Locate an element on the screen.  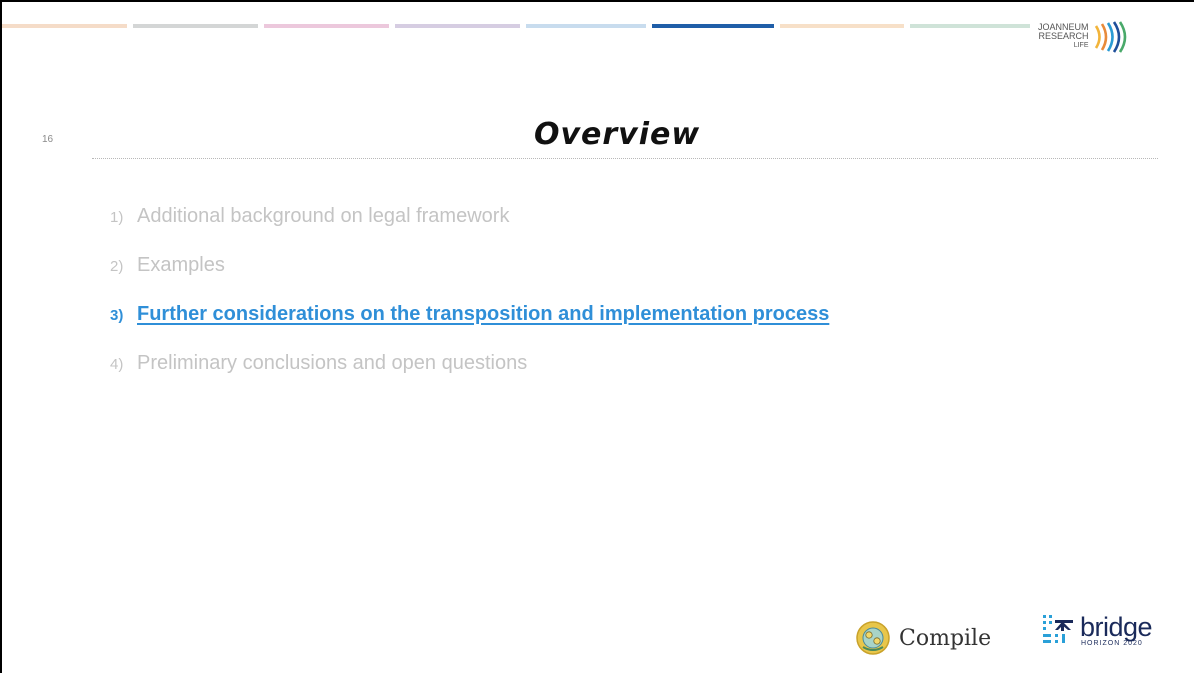
agenda-item-text: Additional background on legal framework is located at coordinates (323, 216).